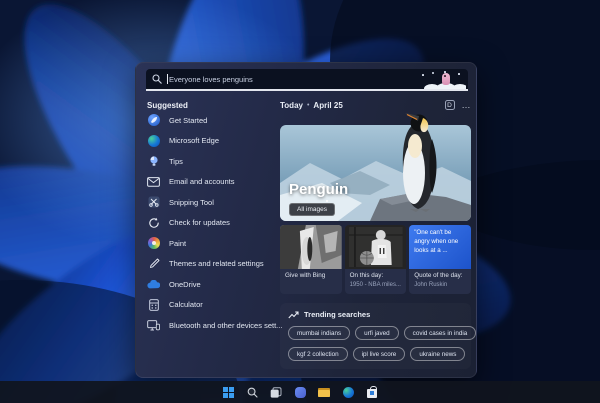 This screenshot has height=403, width=600. Describe the element at coordinates (307, 80) in the screenshot. I see `search-bar: Everyone loves penguins` at that location.